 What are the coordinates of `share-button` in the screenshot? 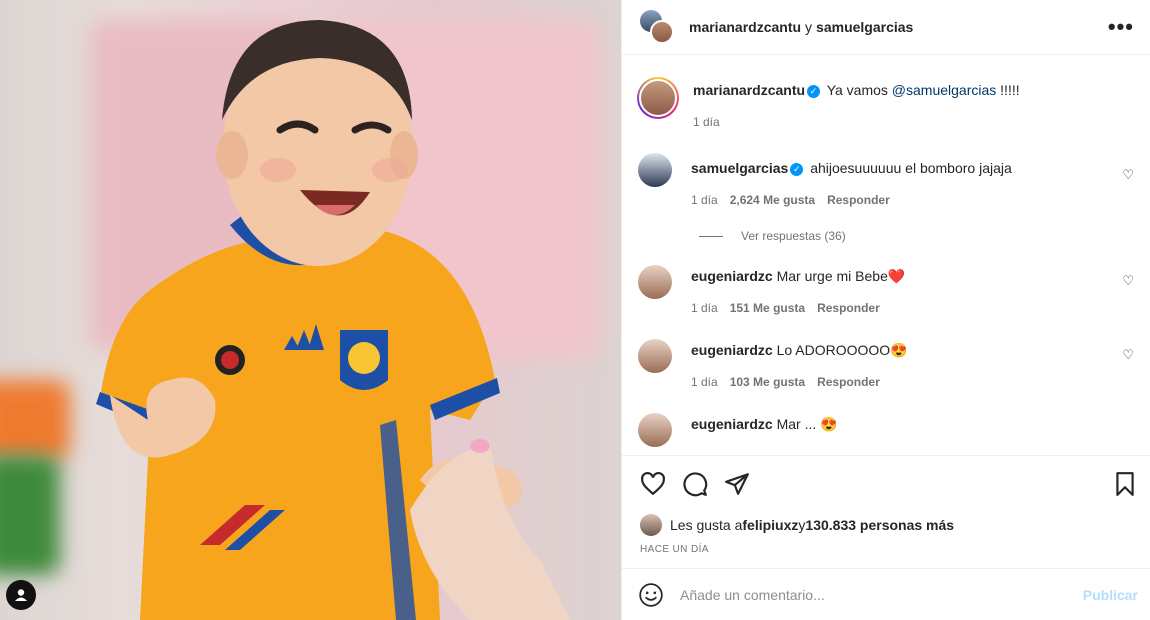 It's located at (737, 484).